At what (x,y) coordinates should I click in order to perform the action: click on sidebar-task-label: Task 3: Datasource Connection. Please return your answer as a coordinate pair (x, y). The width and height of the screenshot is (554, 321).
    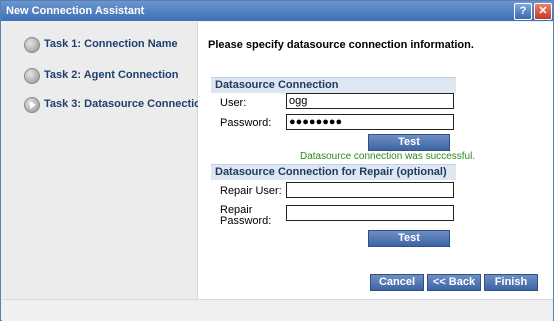
    Looking at the image, I should click on (126, 104).